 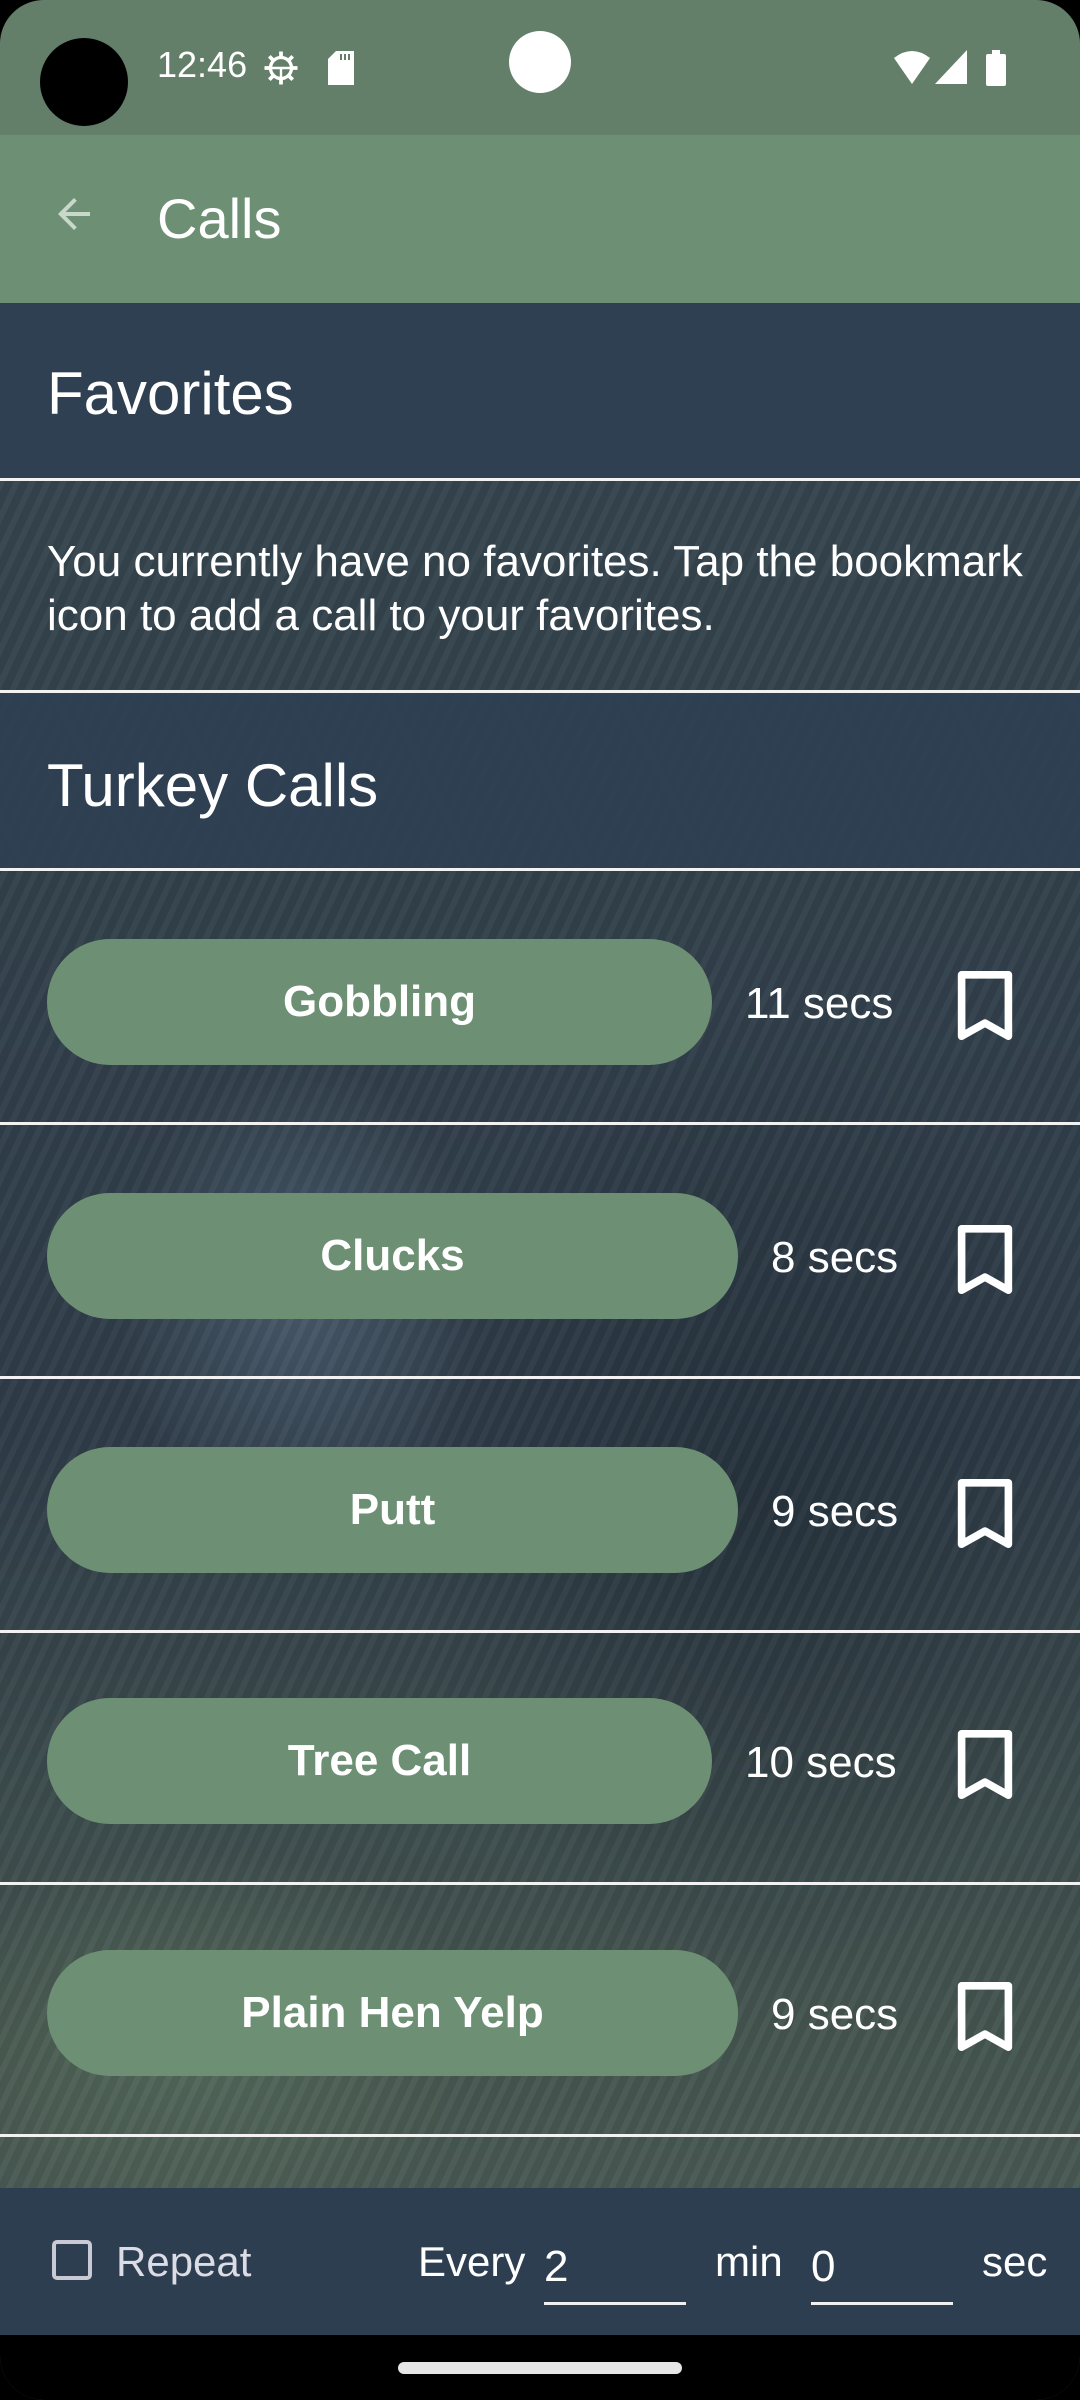 I want to click on status-bar: 12:46, so click(x=540, y=67).